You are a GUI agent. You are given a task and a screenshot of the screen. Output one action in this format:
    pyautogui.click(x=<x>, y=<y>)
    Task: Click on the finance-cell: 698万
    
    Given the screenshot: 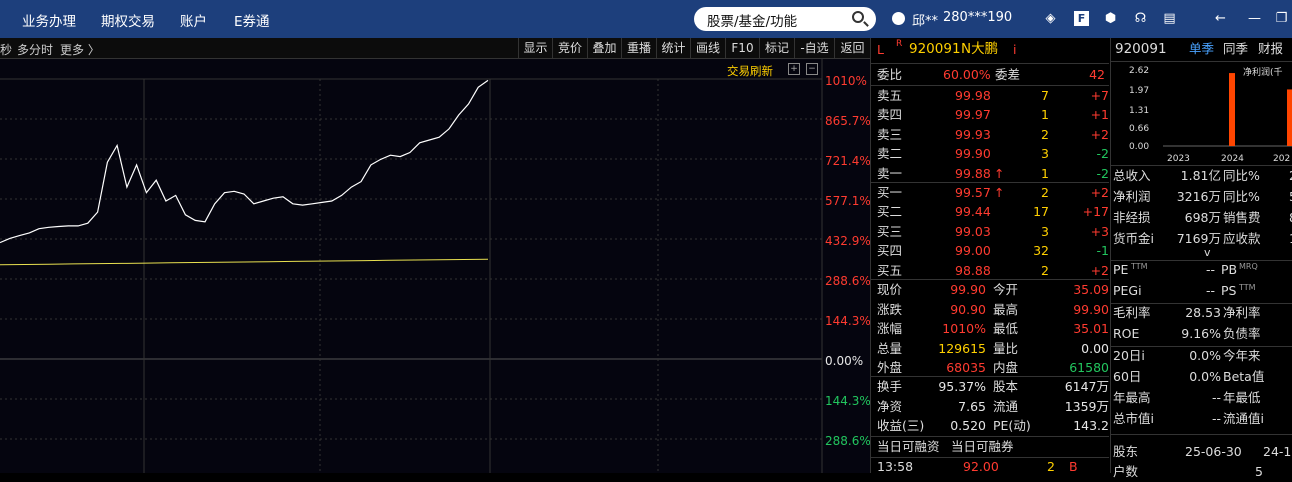 What is the action you would take?
    pyautogui.click(x=1202, y=217)
    